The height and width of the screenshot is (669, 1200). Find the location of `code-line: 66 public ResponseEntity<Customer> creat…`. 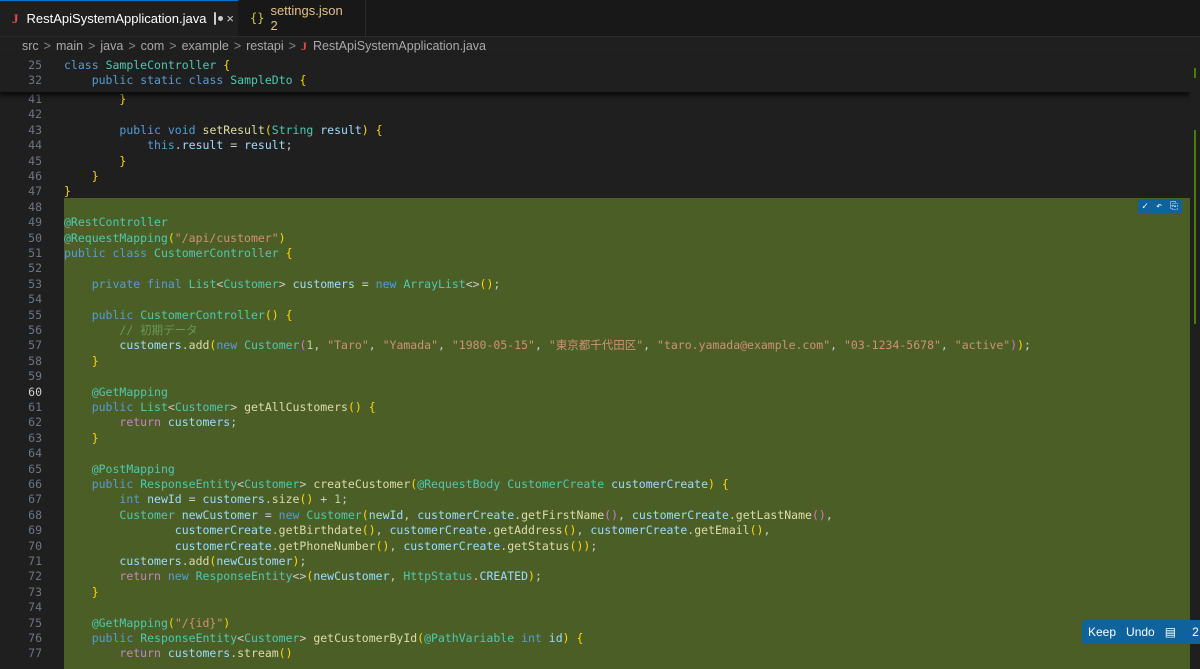

code-line: 66 public ResponseEntity<Customer> creat… is located at coordinates (595, 484).